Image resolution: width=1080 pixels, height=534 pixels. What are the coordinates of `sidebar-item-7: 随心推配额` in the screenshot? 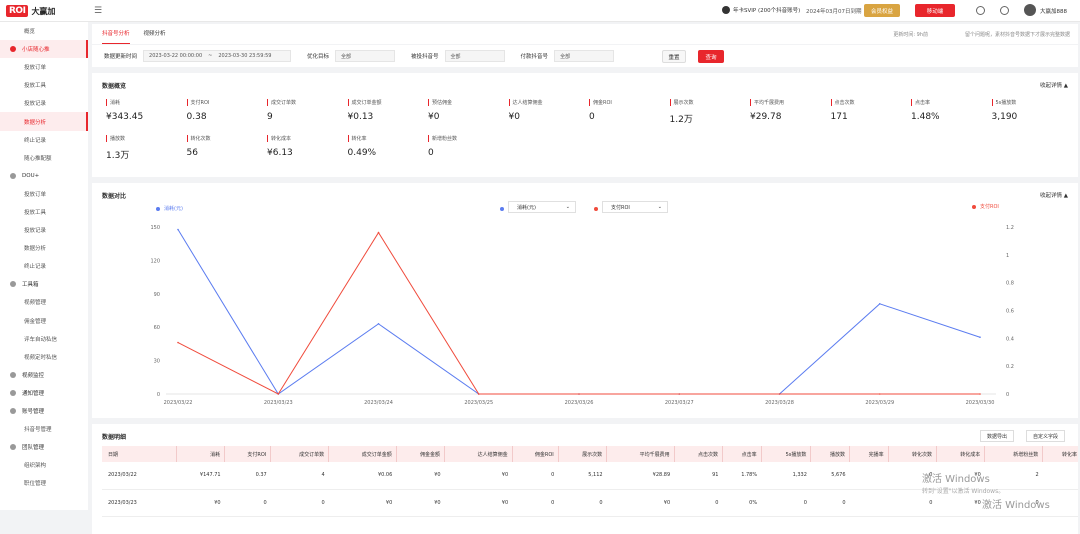 It's located at (44, 158).